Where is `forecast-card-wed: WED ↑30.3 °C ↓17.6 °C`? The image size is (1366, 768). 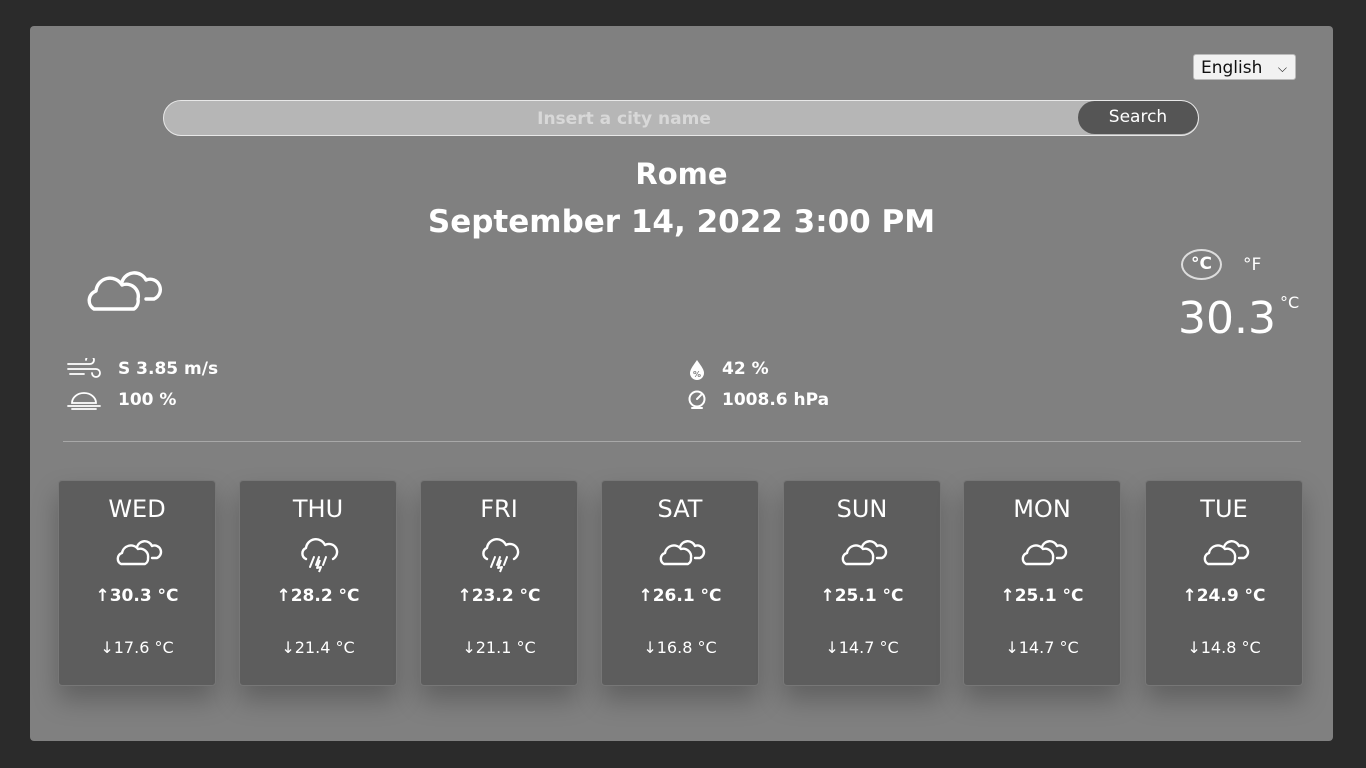 forecast-card-wed: WED ↑30.3 °C ↓17.6 °C is located at coordinates (137, 583).